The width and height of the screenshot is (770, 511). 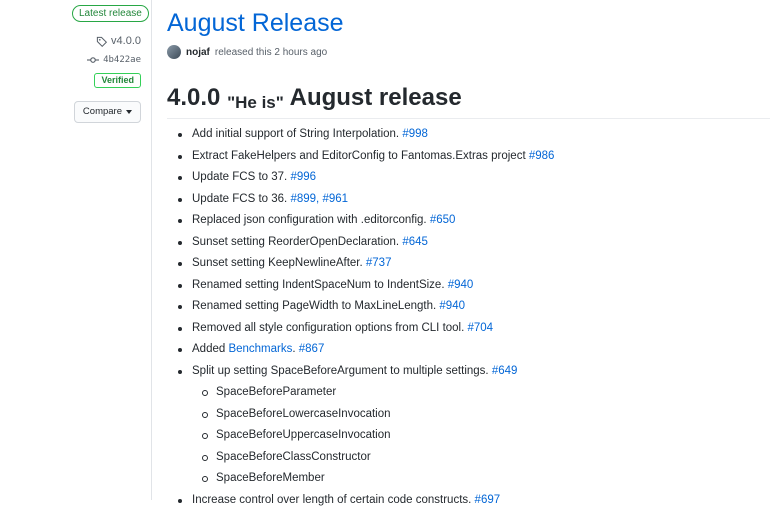 I want to click on avatar, so click(x=174, y=52).